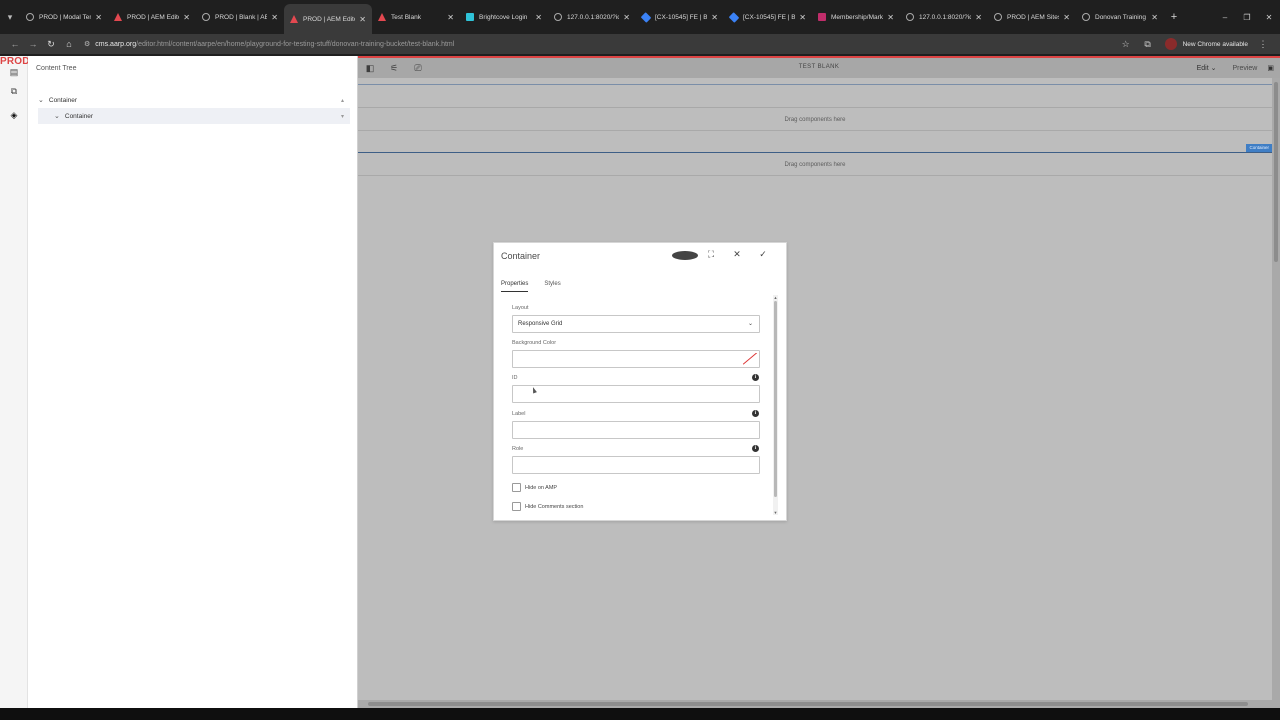 The width and height of the screenshot is (1280, 720). Describe the element at coordinates (1032, 17) in the screenshot. I see `browser-tab: PROD | AEM Sites ✕` at that location.